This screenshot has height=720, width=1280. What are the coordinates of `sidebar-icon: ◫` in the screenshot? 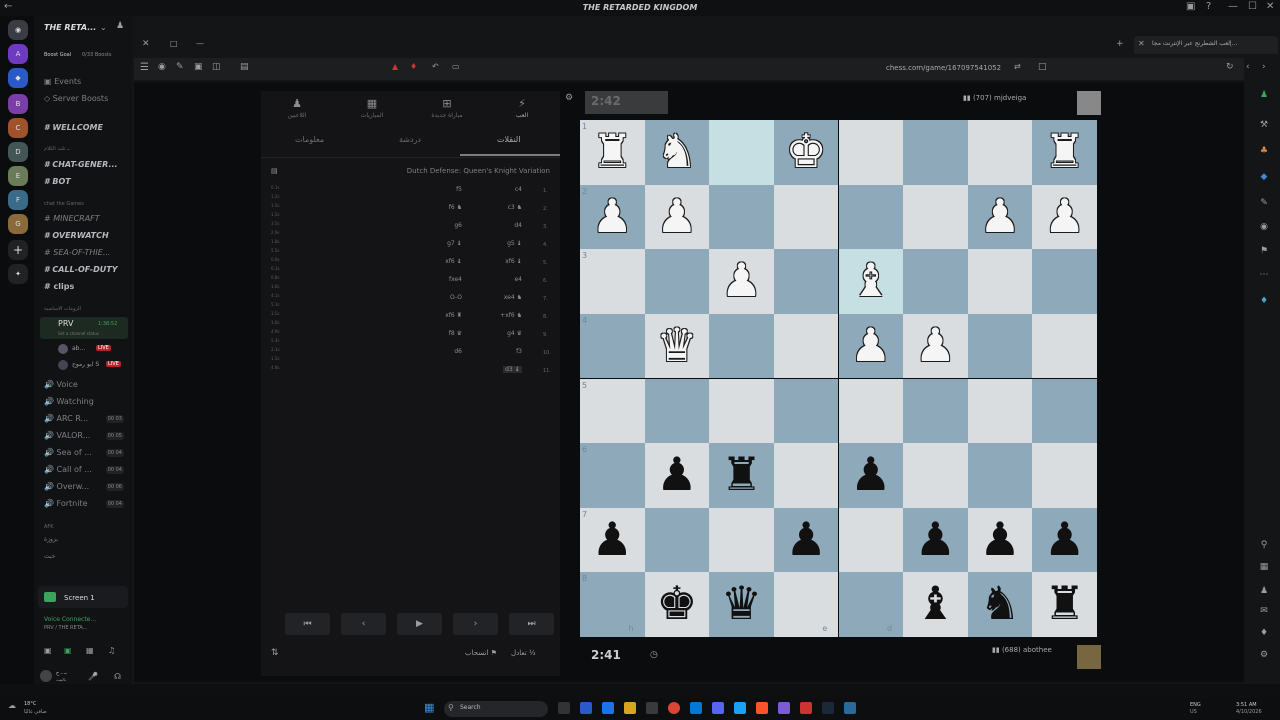 It's located at (216, 67).